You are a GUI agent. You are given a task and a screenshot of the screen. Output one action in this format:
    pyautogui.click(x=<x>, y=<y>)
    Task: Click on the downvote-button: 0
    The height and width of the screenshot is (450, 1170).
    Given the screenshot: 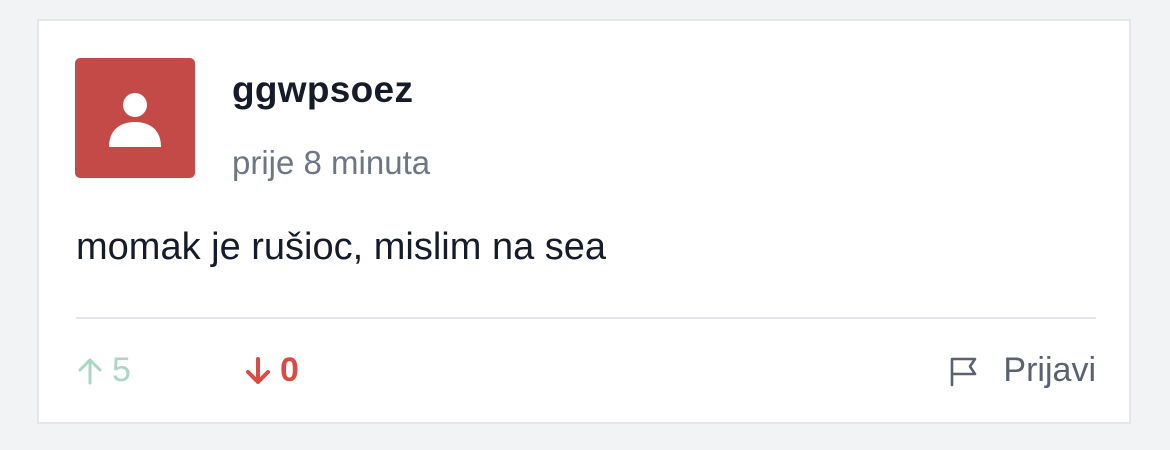 What is the action you would take?
    pyautogui.click(x=271, y=370)
    